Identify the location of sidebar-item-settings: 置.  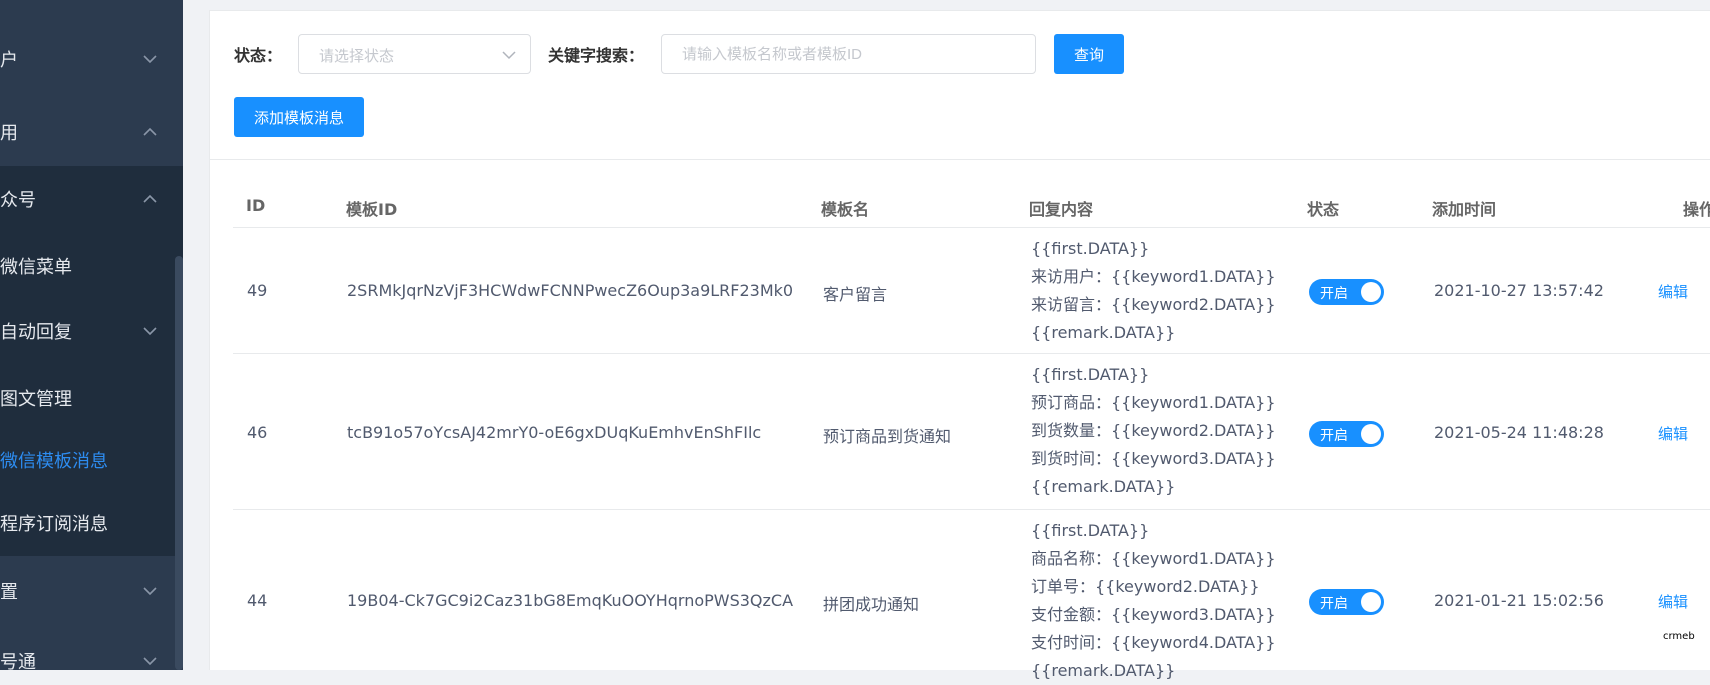
(91, 591).